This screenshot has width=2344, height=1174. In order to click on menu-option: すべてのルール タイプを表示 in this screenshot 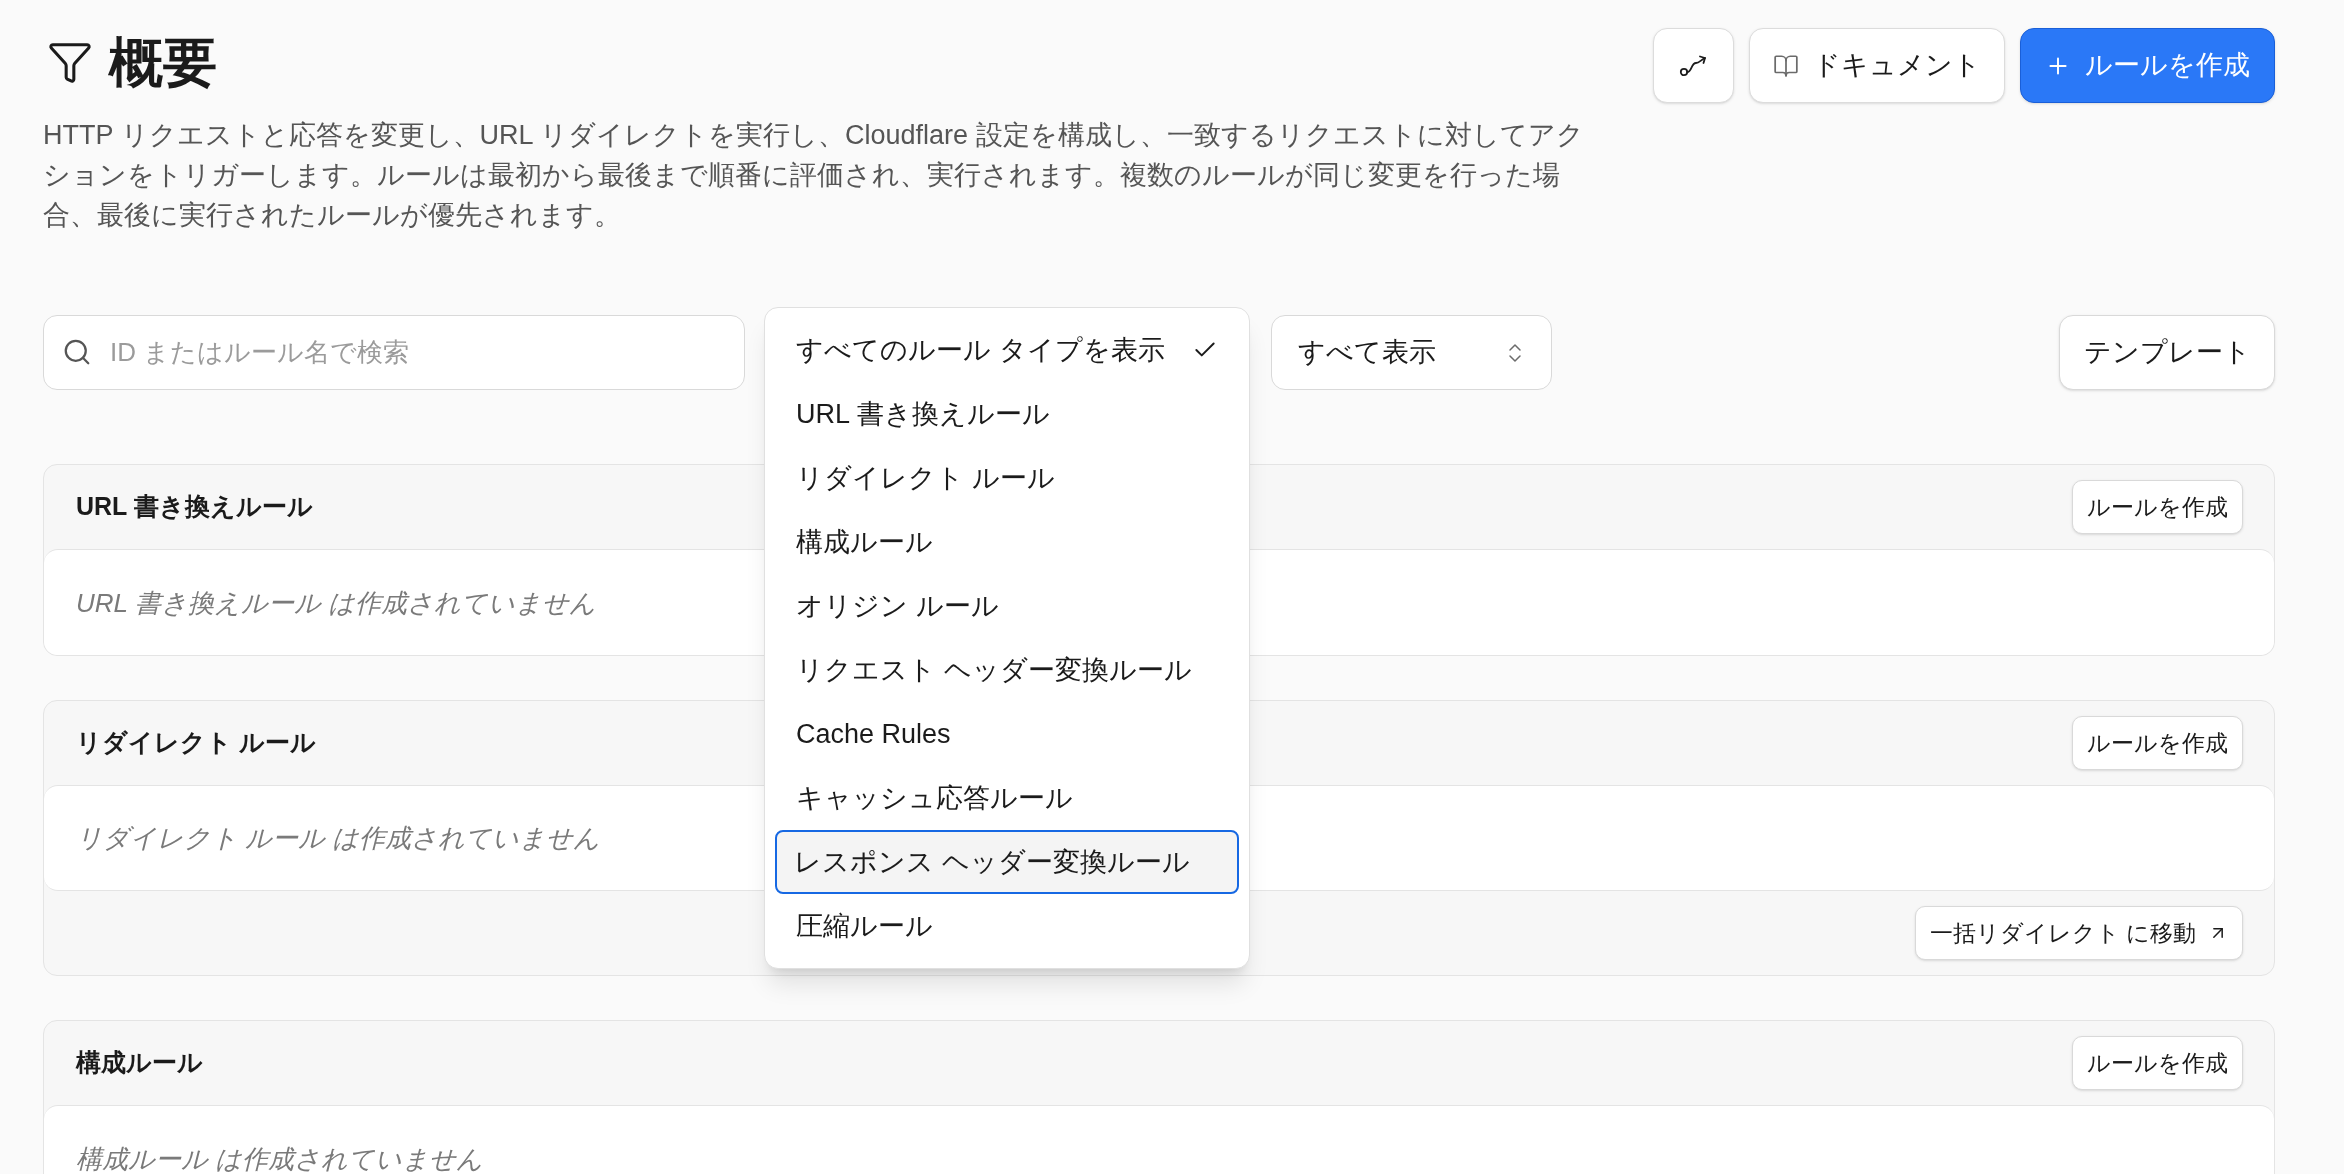, I will do `click(1007, 350)`.